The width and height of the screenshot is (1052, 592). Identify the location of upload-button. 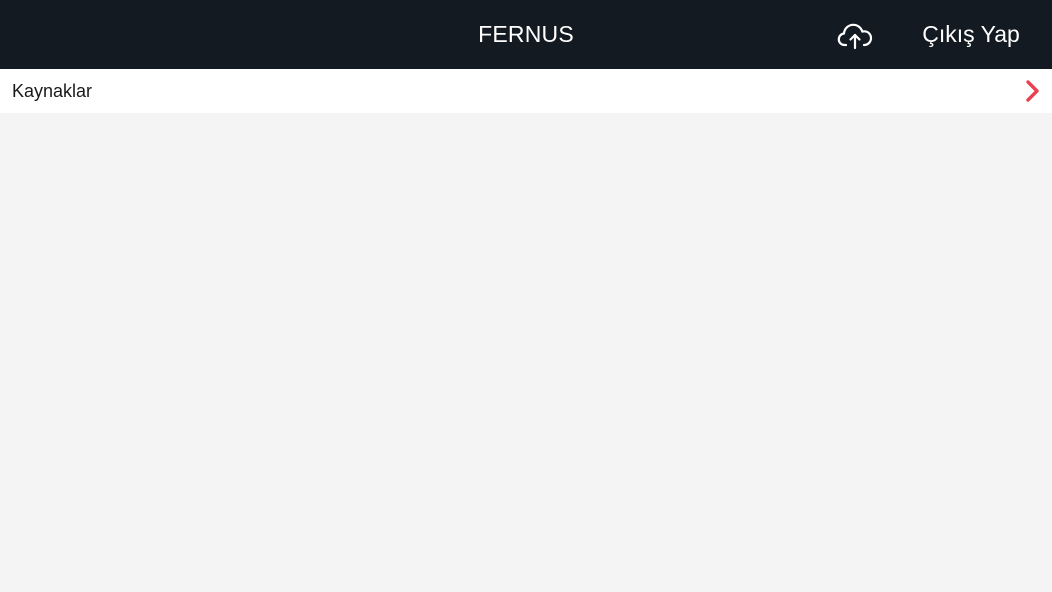
(855, 35).